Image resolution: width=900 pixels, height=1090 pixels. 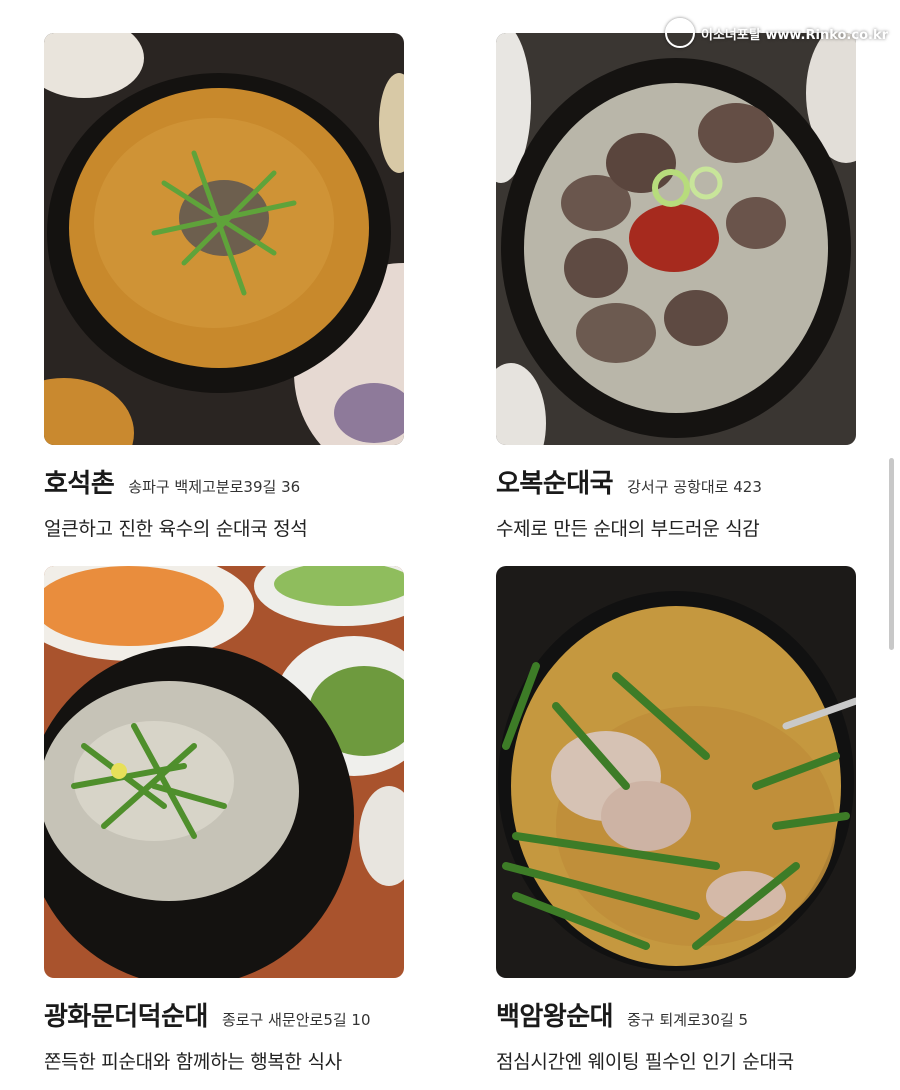 I want to click on restaurant-description: 수제로 만든 순대의 부드러운 식감, so click(x=628, y=529).